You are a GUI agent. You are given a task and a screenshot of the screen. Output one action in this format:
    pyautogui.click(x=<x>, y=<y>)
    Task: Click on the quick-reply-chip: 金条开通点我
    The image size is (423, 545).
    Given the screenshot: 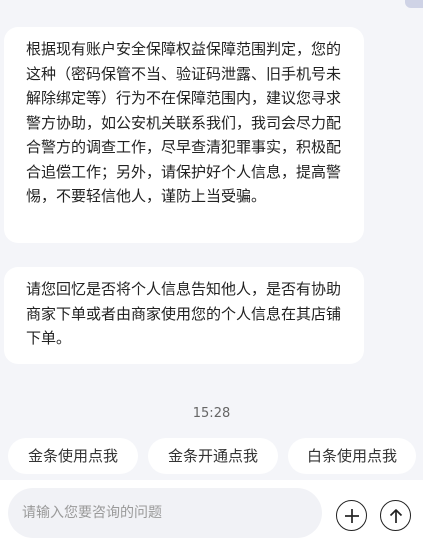 What is the action you would take?
    pyautogui.click(x=213, y=456)
    